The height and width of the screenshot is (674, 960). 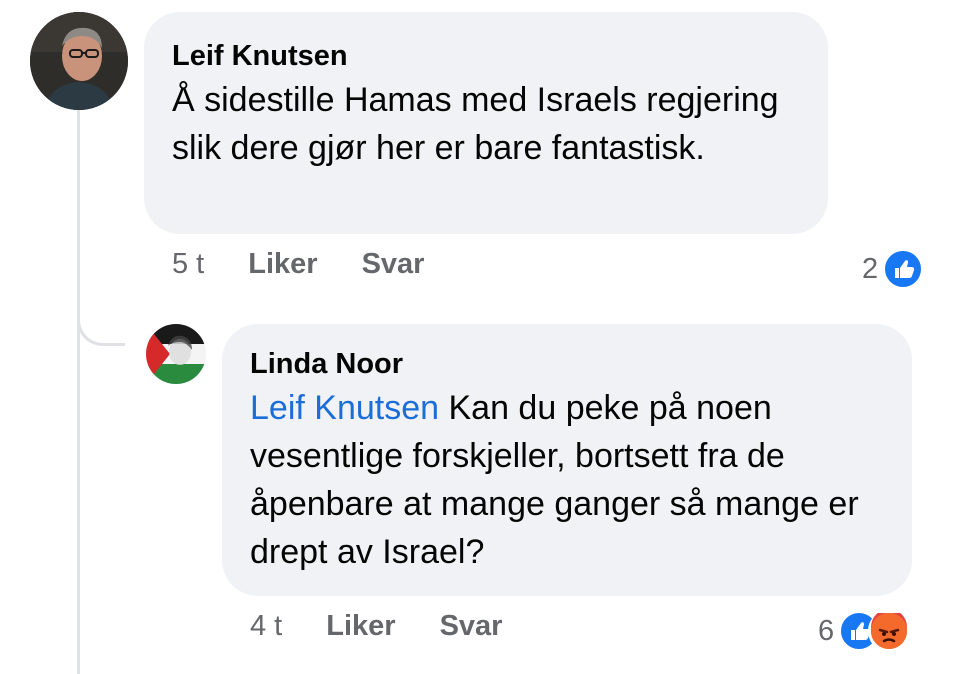 I want to click on comment-actions: 5 t Liker Svar, so click(x=298, y=264).